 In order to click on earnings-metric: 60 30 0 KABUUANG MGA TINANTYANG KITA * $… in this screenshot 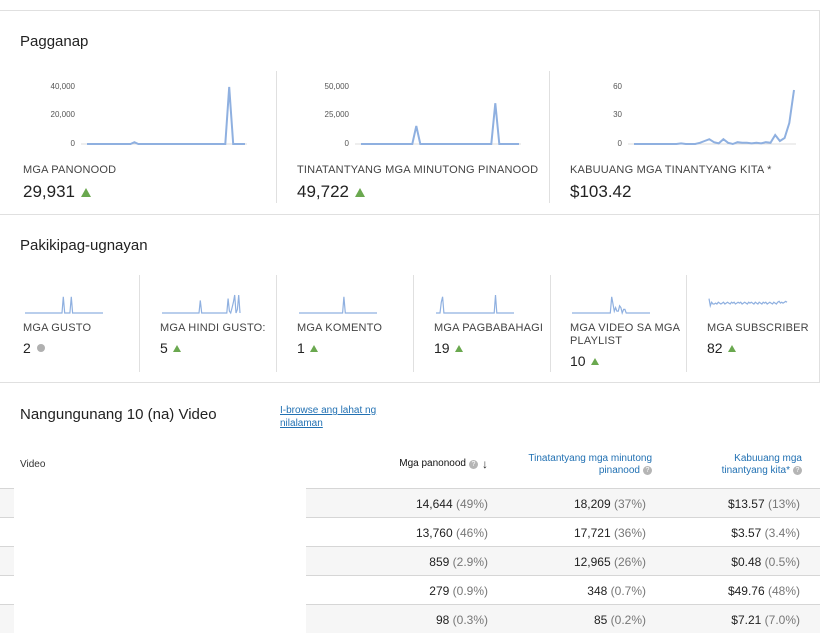, I will do `click(690, 141)`.